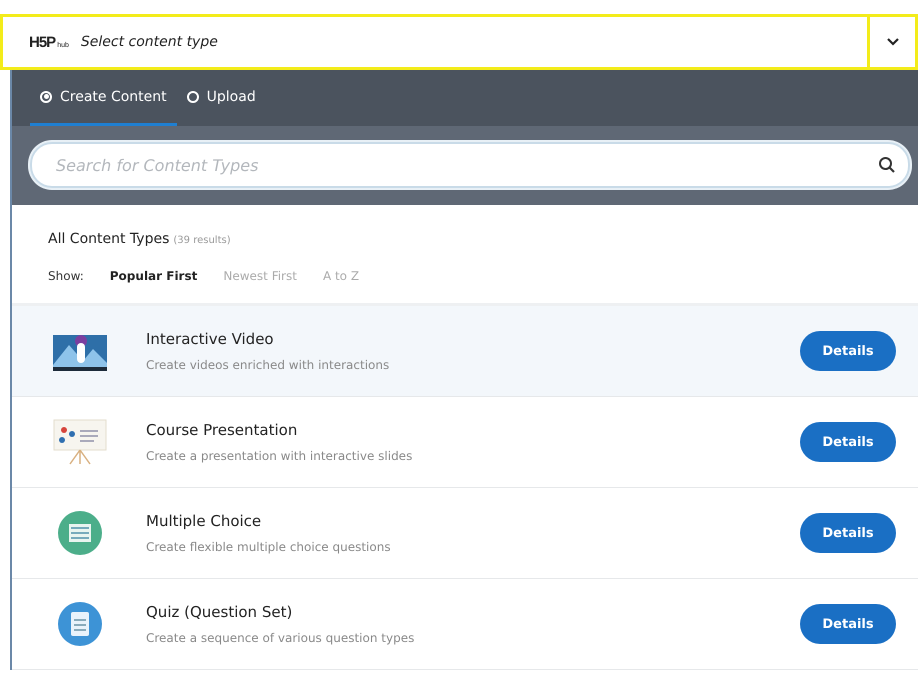 This screenshot has height=684, width=918. I want to click on content-type-title: Interactive Video, so click(210, 339).